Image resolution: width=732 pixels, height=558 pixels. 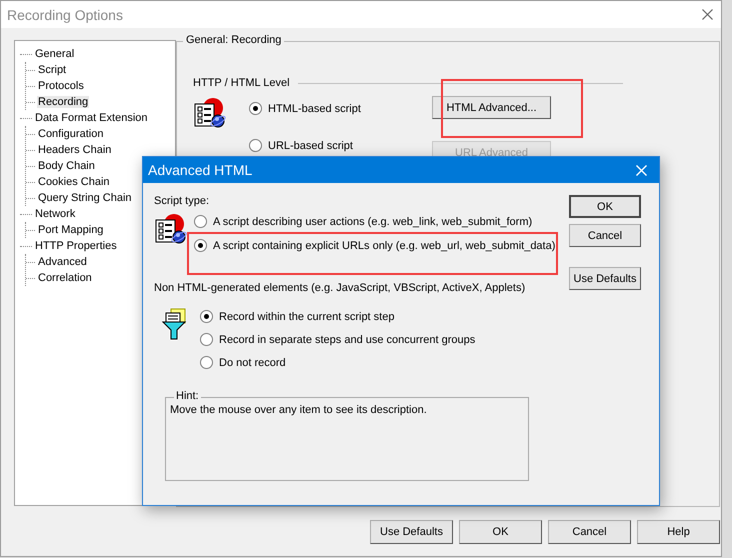 What do you see at coordinates (52, 70) in the screenshot?
I see `tree-item: Script` at bounding box center [52, 70].